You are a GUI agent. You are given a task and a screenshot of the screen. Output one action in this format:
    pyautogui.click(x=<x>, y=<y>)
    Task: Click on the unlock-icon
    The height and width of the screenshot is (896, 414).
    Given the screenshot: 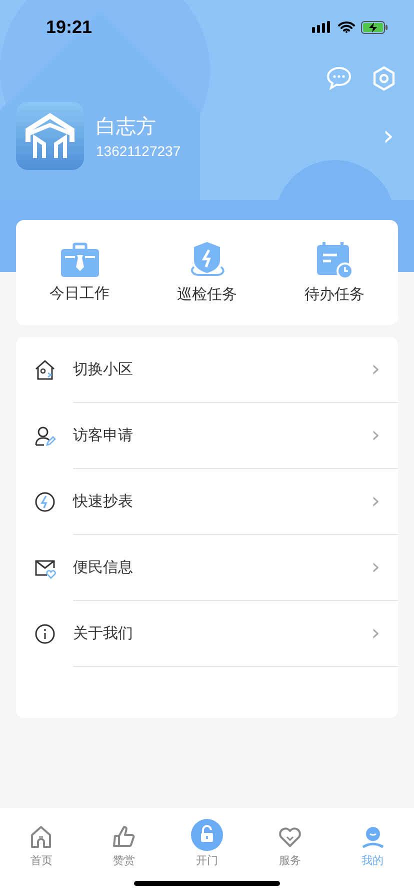 What is the action you would take?
    pyautogui.click(x=206, y=835)
    